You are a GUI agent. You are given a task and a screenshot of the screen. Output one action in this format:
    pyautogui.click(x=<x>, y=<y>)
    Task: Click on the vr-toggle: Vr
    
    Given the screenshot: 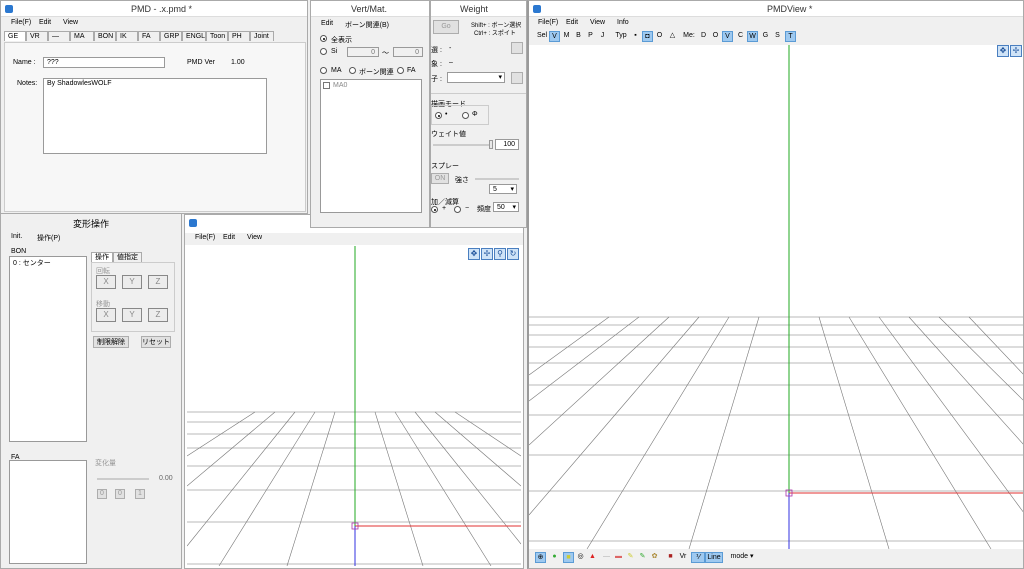 What is the action you would take?
    pyautogui.click(x=683, y=557)
    